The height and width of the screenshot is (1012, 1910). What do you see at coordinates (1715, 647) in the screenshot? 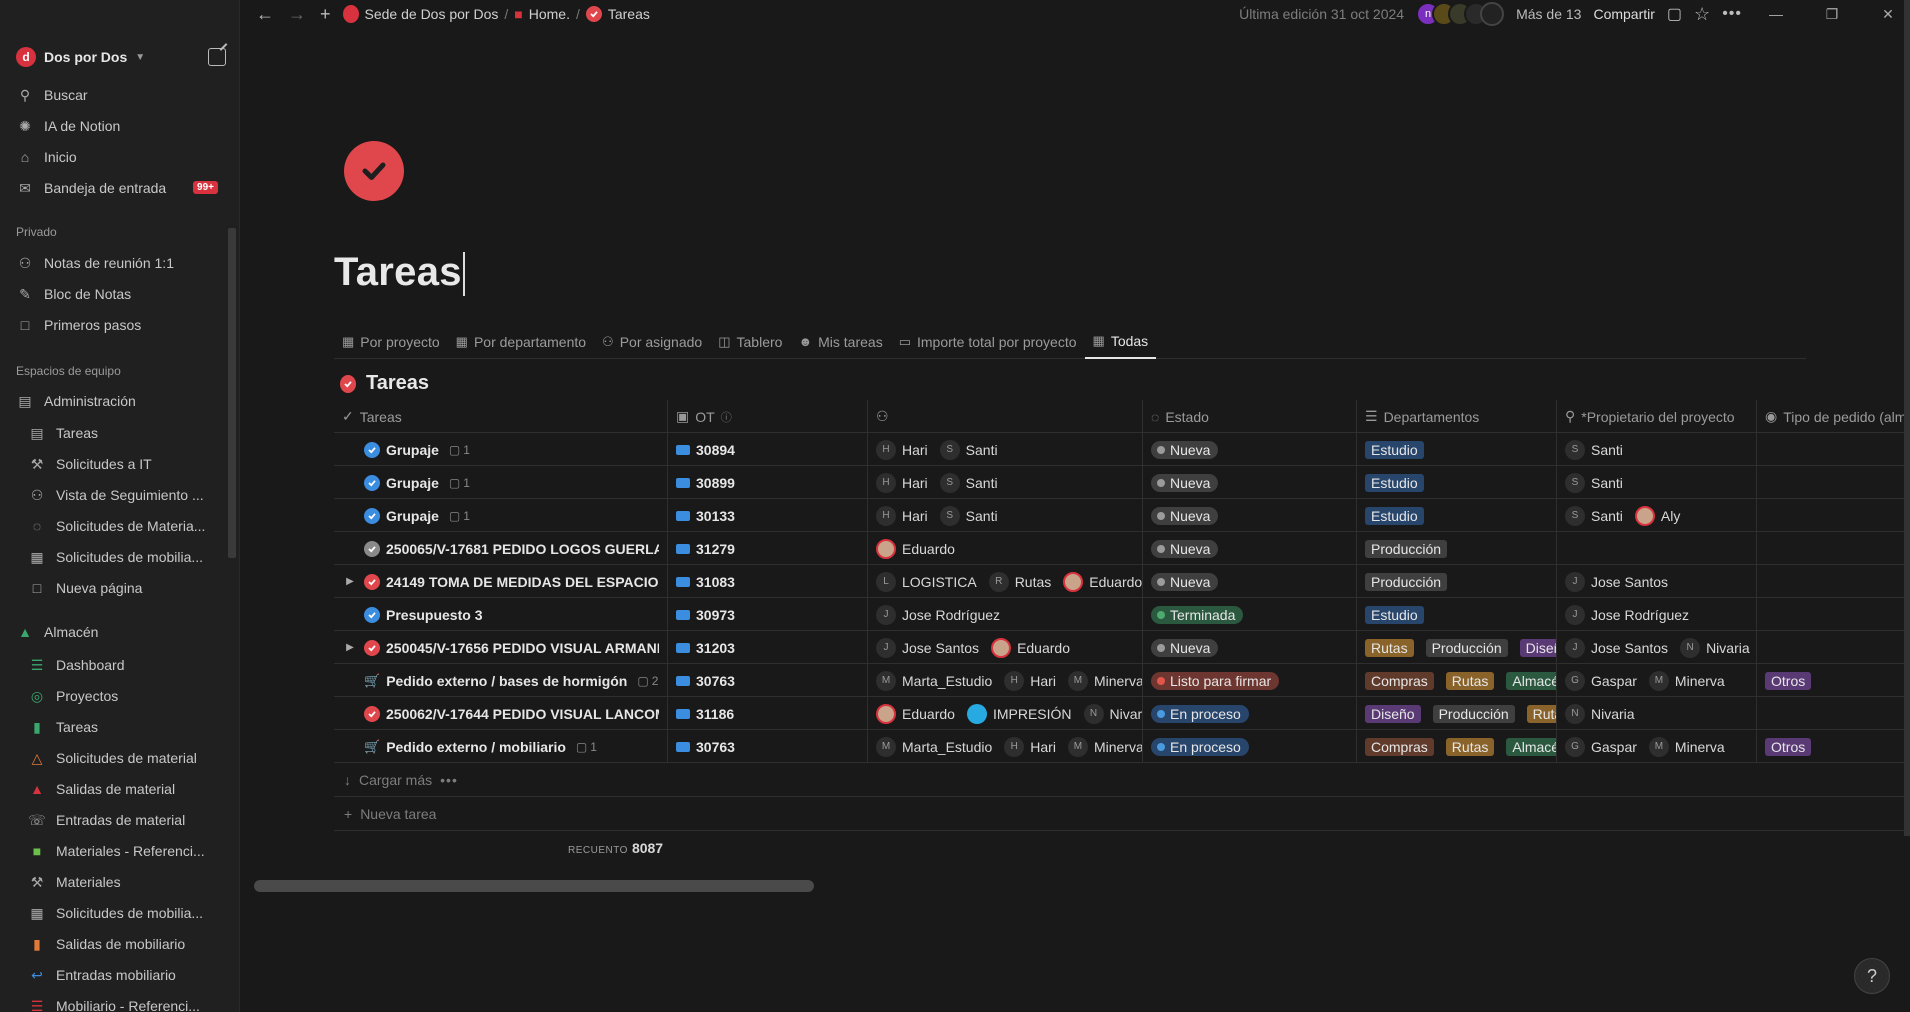
I see `person-chip: N Nivaria` at bounding box center [1715, 647].